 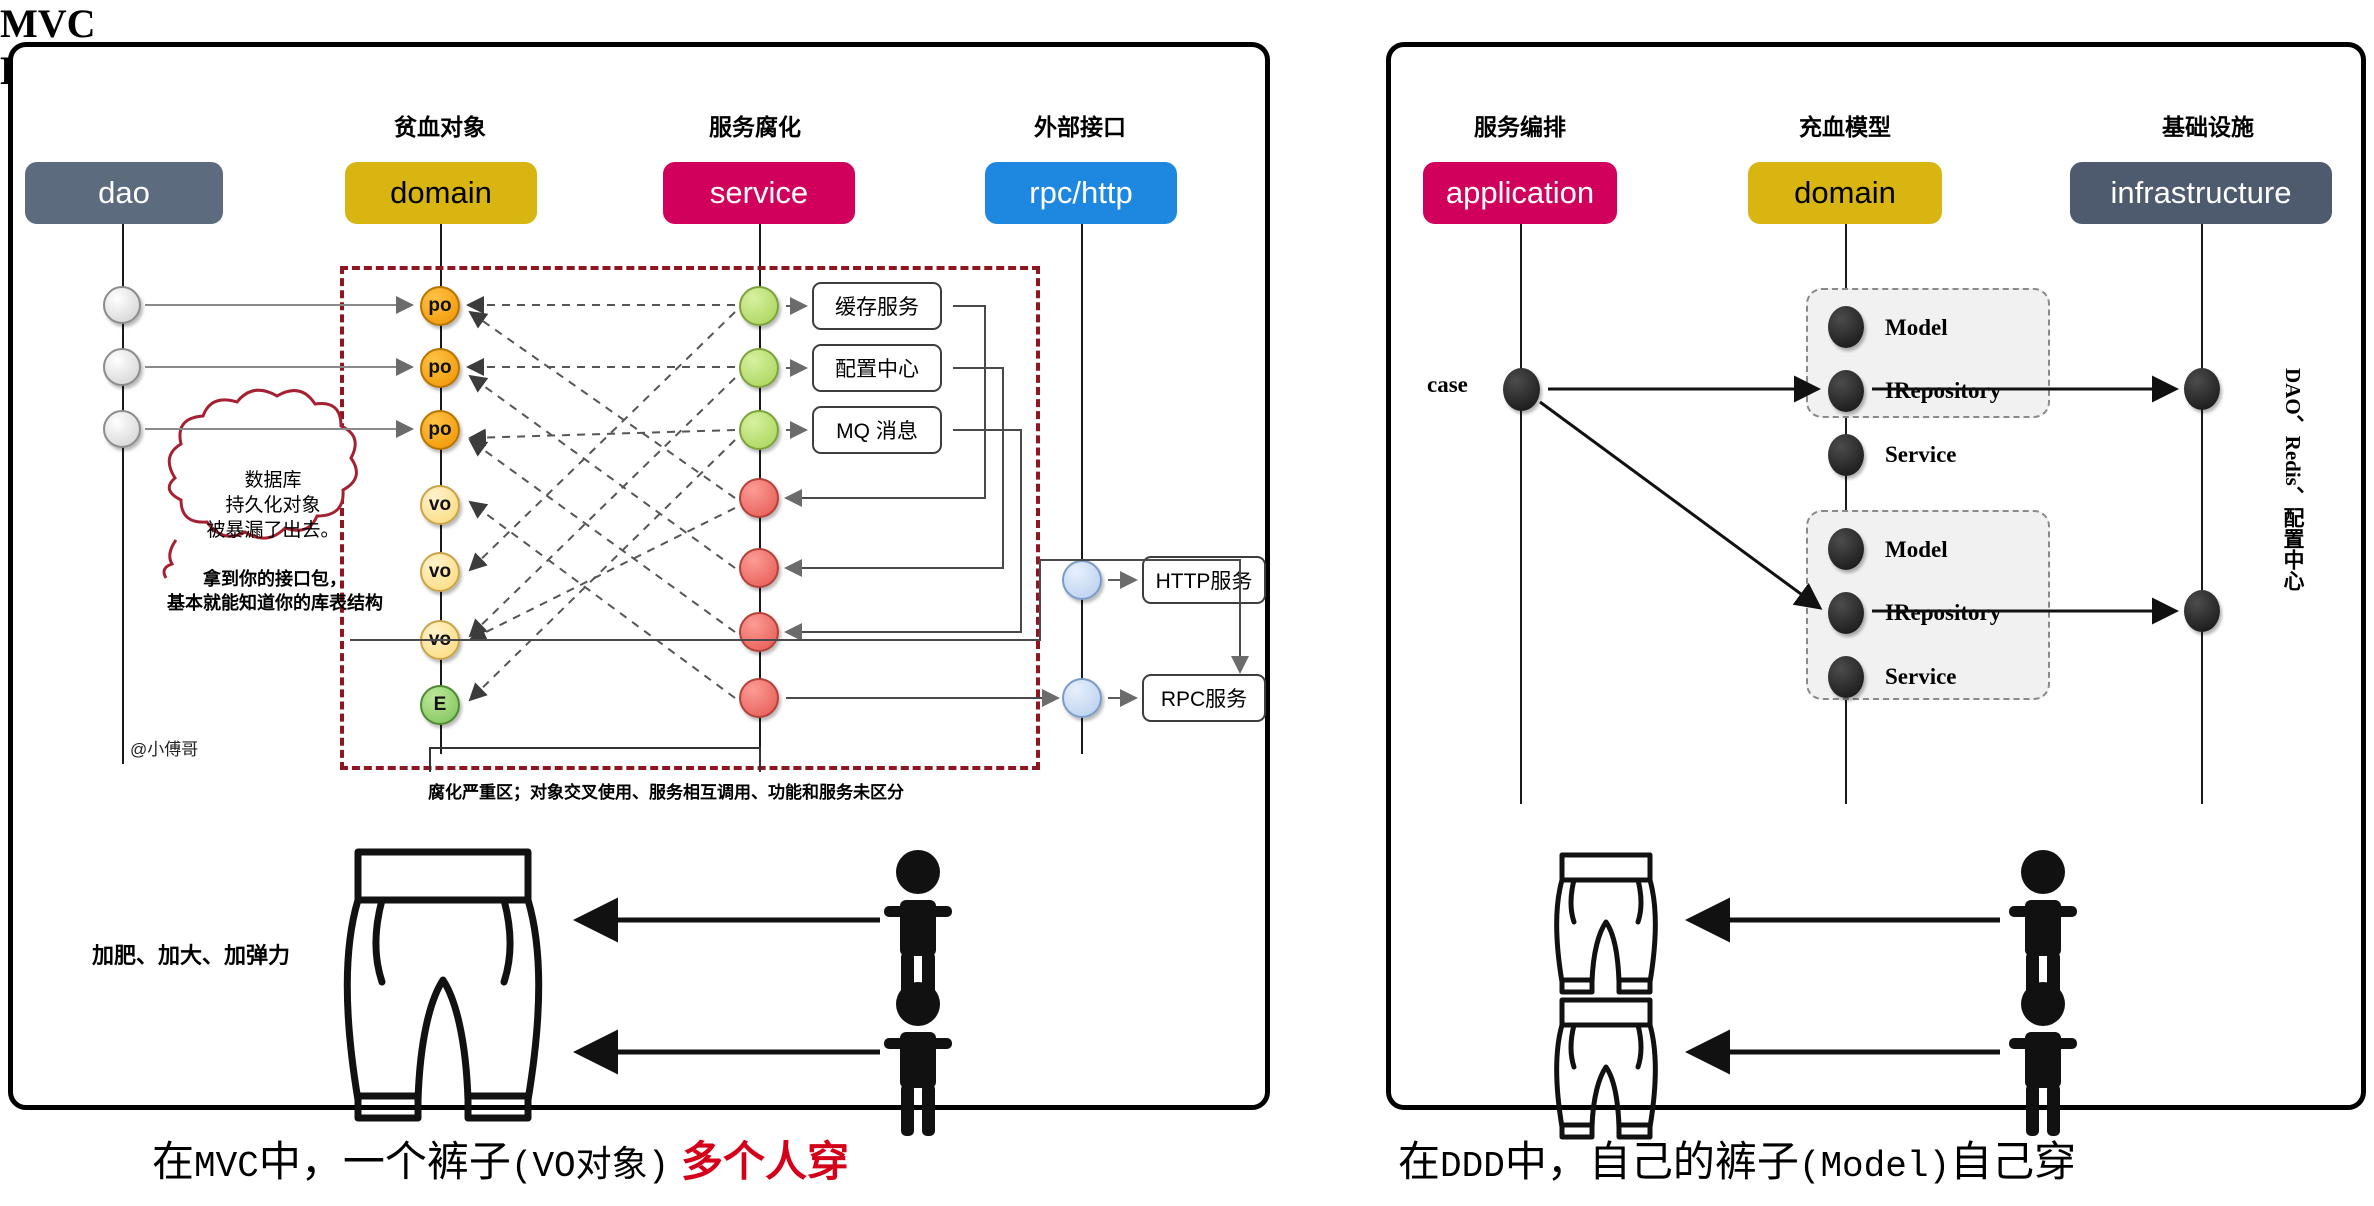 I want to click on mvc-caption-middle: 中，一个裤子, so click(x=384, y=1161).